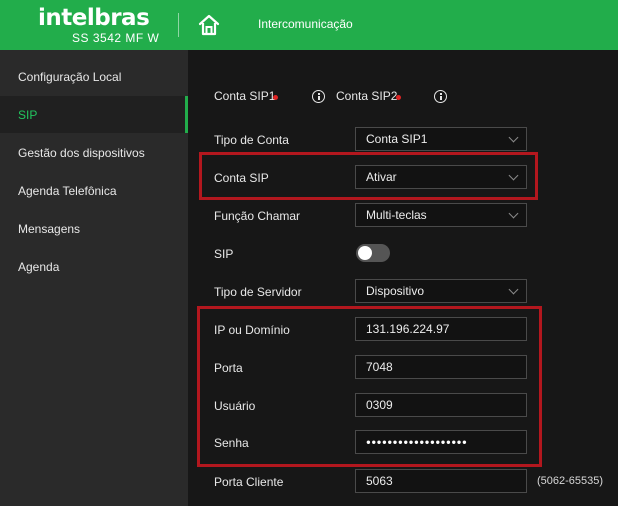 The width and height of the screenshot is (618, 506). I want to click on tipo-servidor-value: Dispositivo, so click(395, 291).